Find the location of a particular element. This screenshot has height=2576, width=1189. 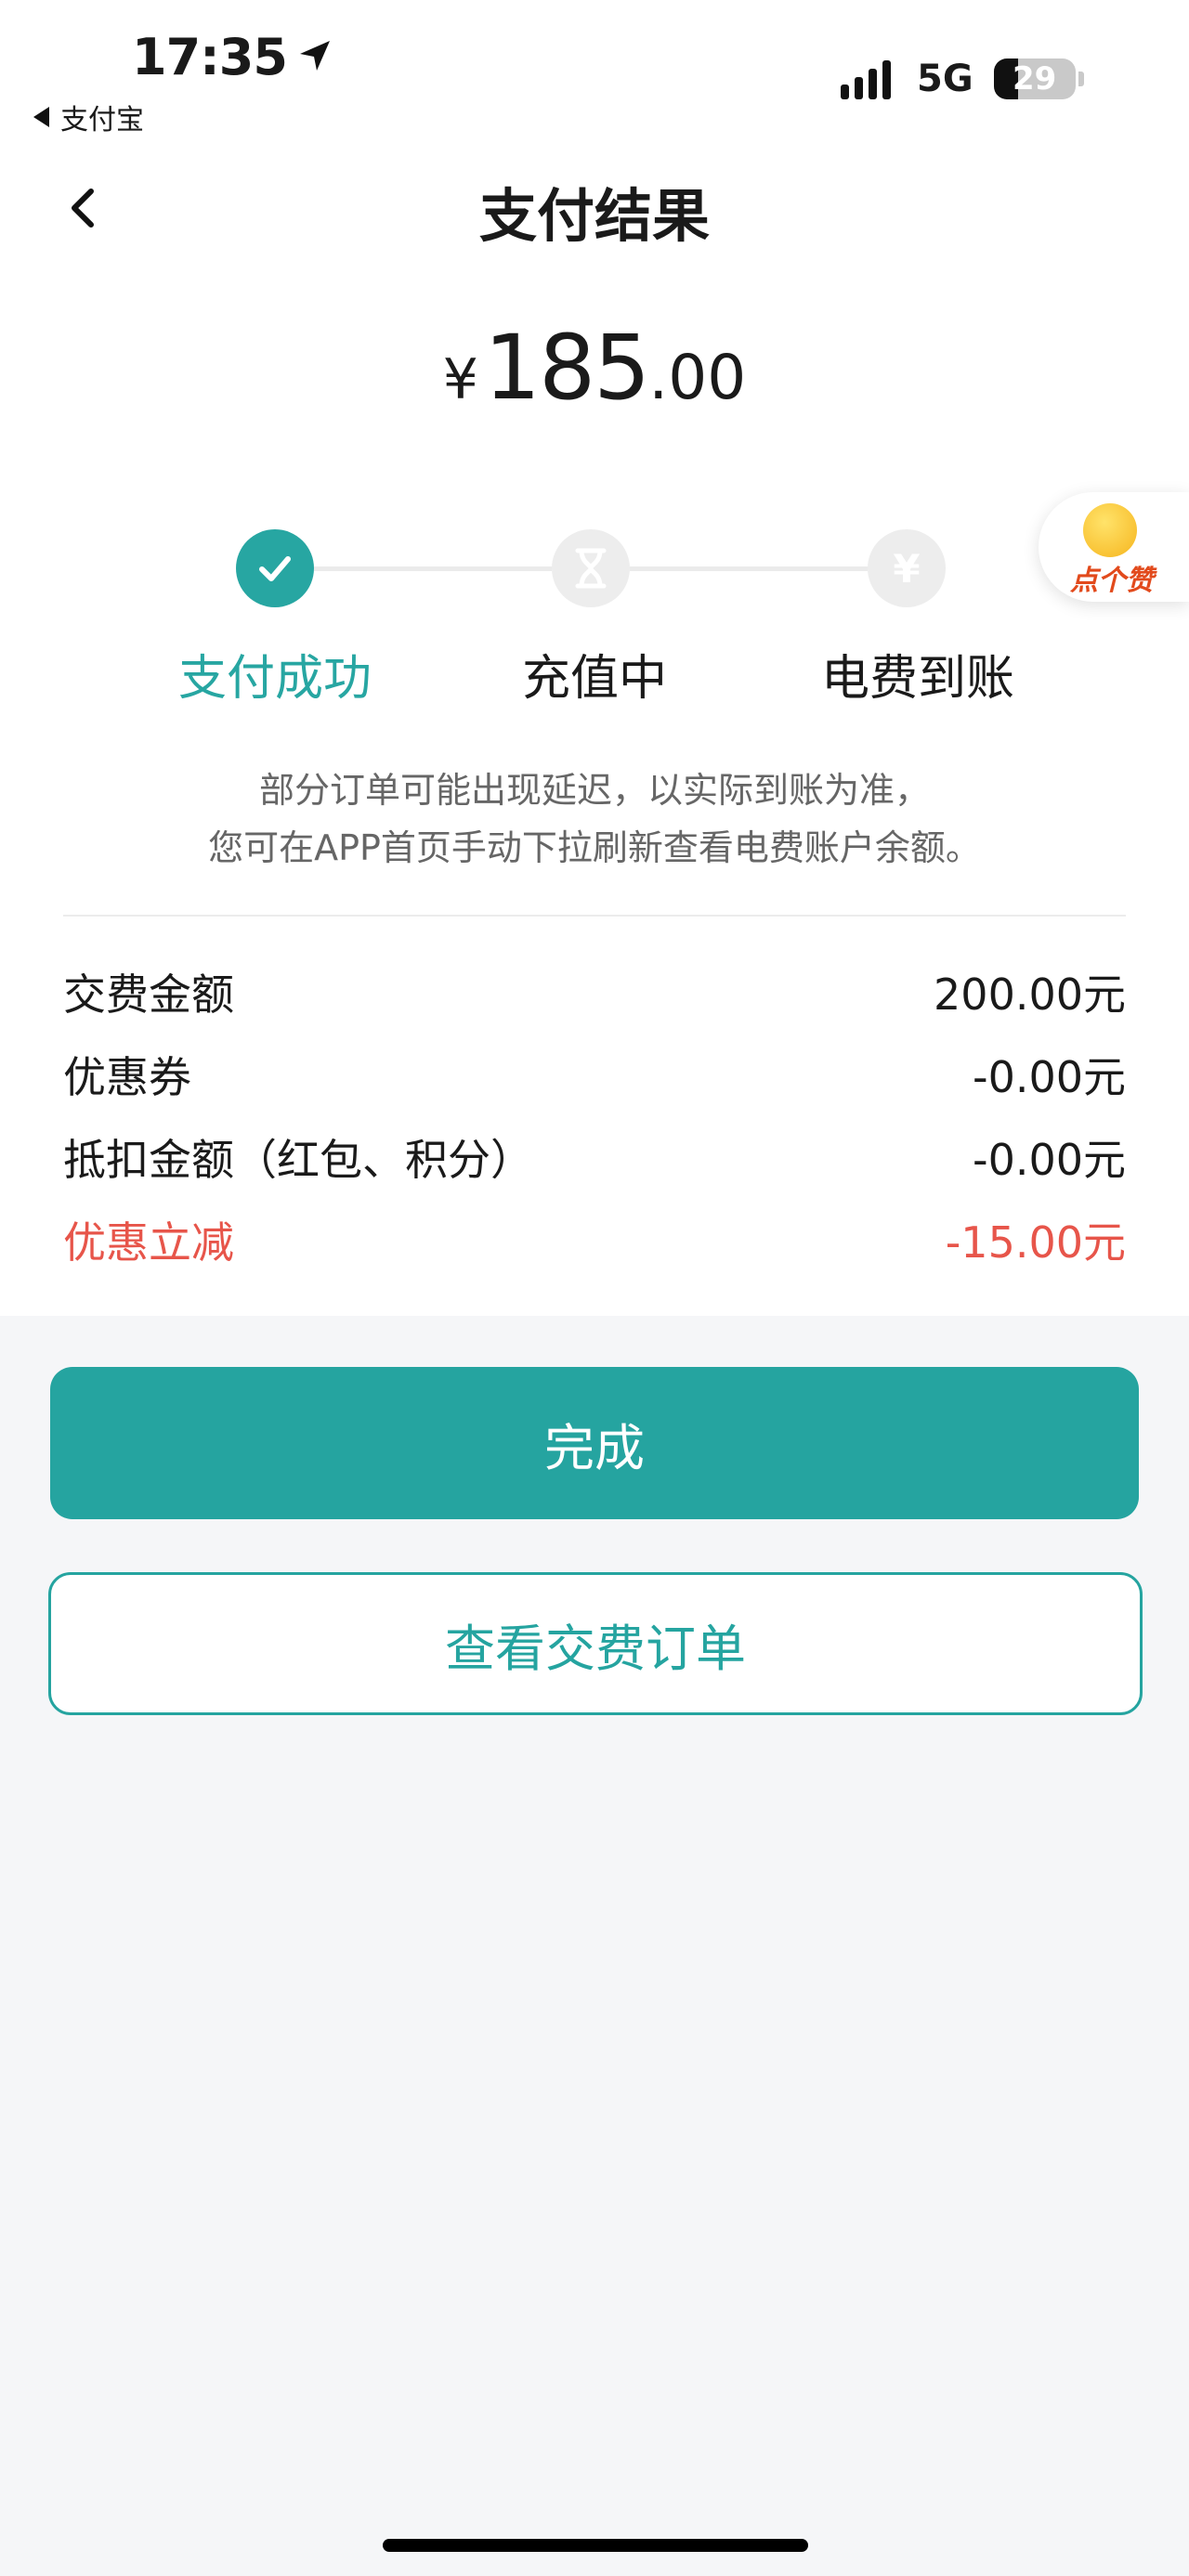

back-triangle-icon is located at coordinates (41, 117).